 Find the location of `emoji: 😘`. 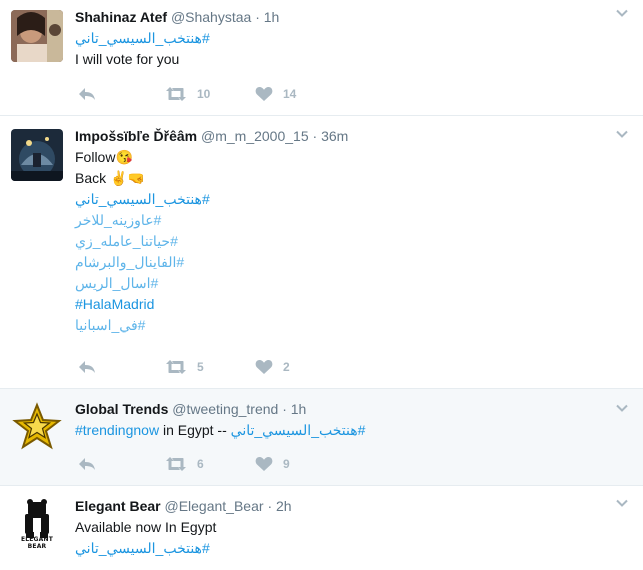

emoji: 😘 is located at coordinates (124, 157).